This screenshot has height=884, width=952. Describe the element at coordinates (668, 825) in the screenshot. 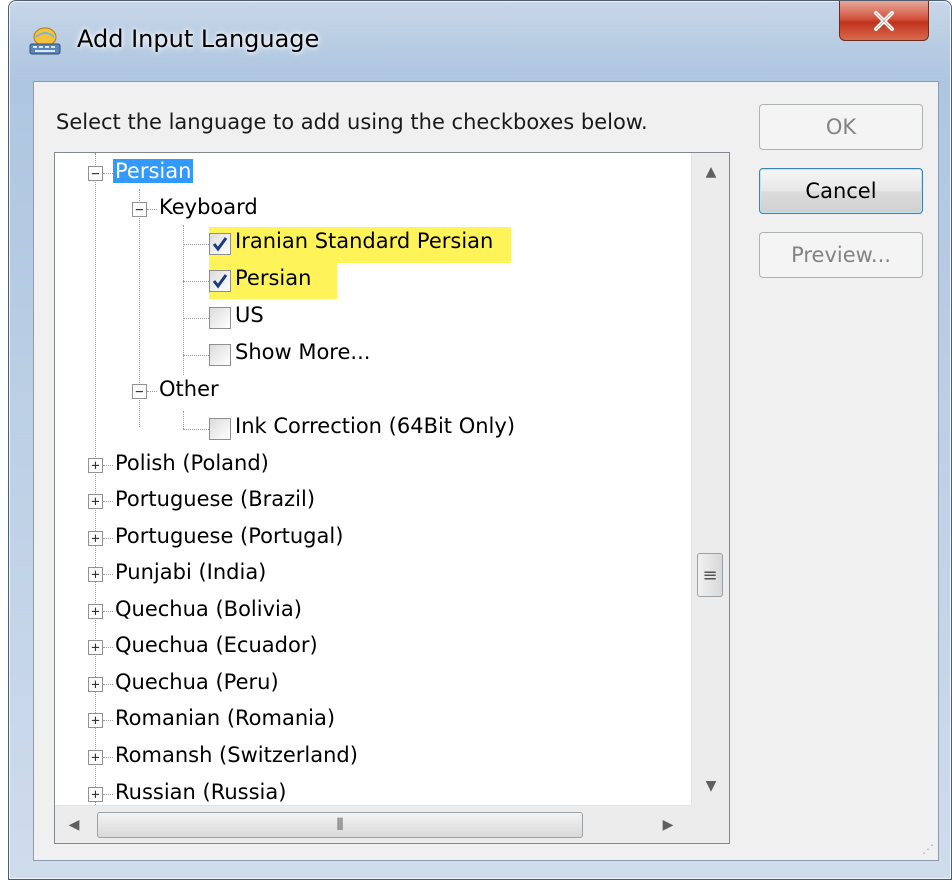

I see `scroll-right-arrow-icon: ▶` at that location.